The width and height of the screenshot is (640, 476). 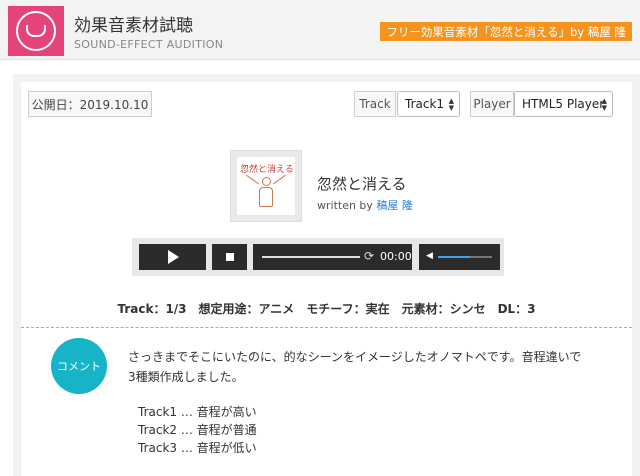 I want to click on seek-bar: ⟳ 00:00, so click(x=332, y=257).